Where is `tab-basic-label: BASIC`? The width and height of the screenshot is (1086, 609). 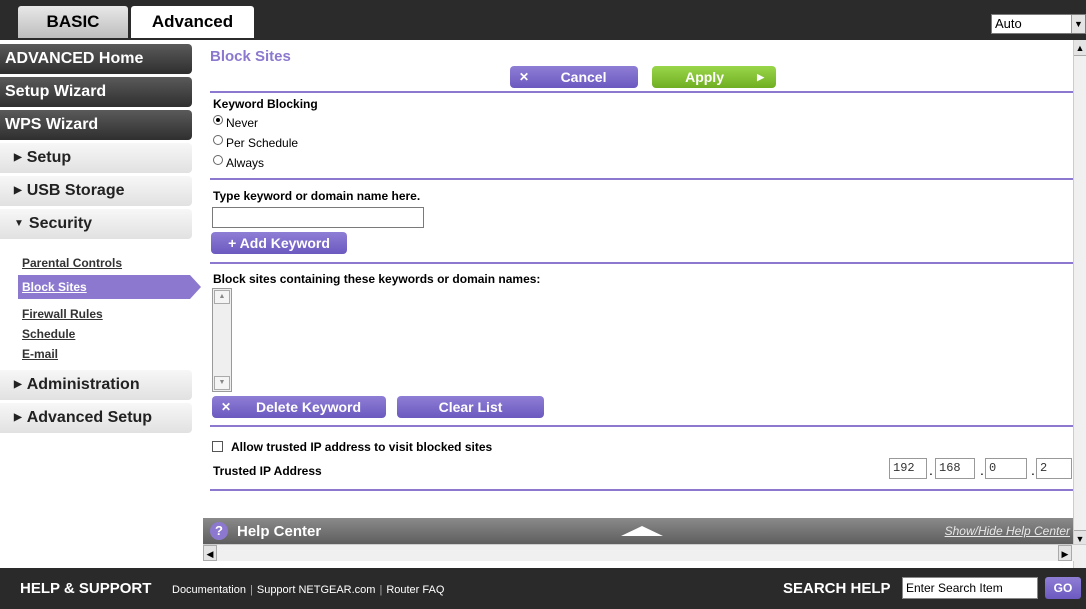
tab-basic-label: BASIC is located at coordinates (73, 21).